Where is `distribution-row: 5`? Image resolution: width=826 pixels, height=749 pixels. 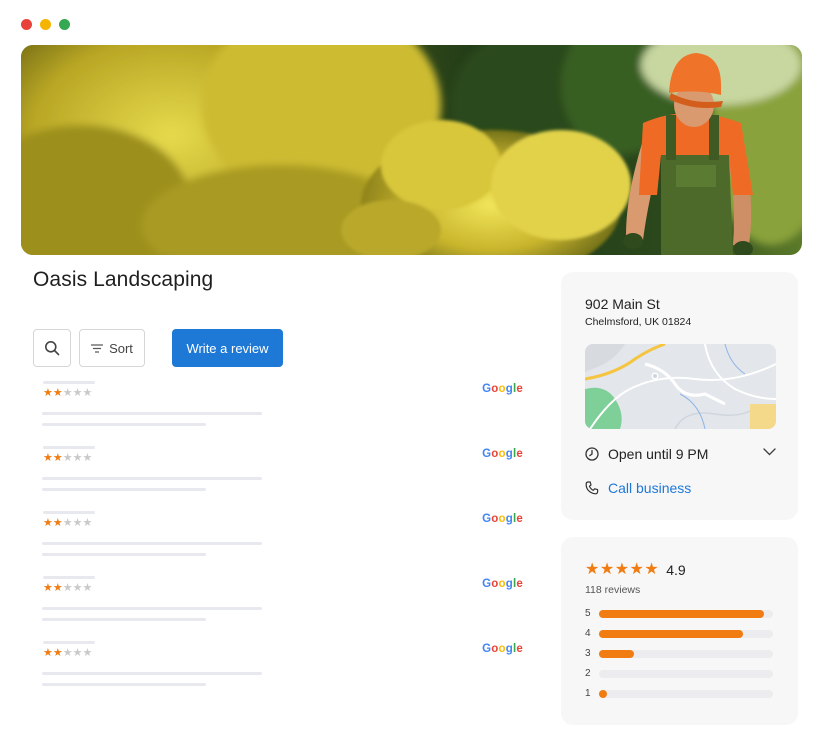
distribution-row: 5 is located at coordinates (680, 617).